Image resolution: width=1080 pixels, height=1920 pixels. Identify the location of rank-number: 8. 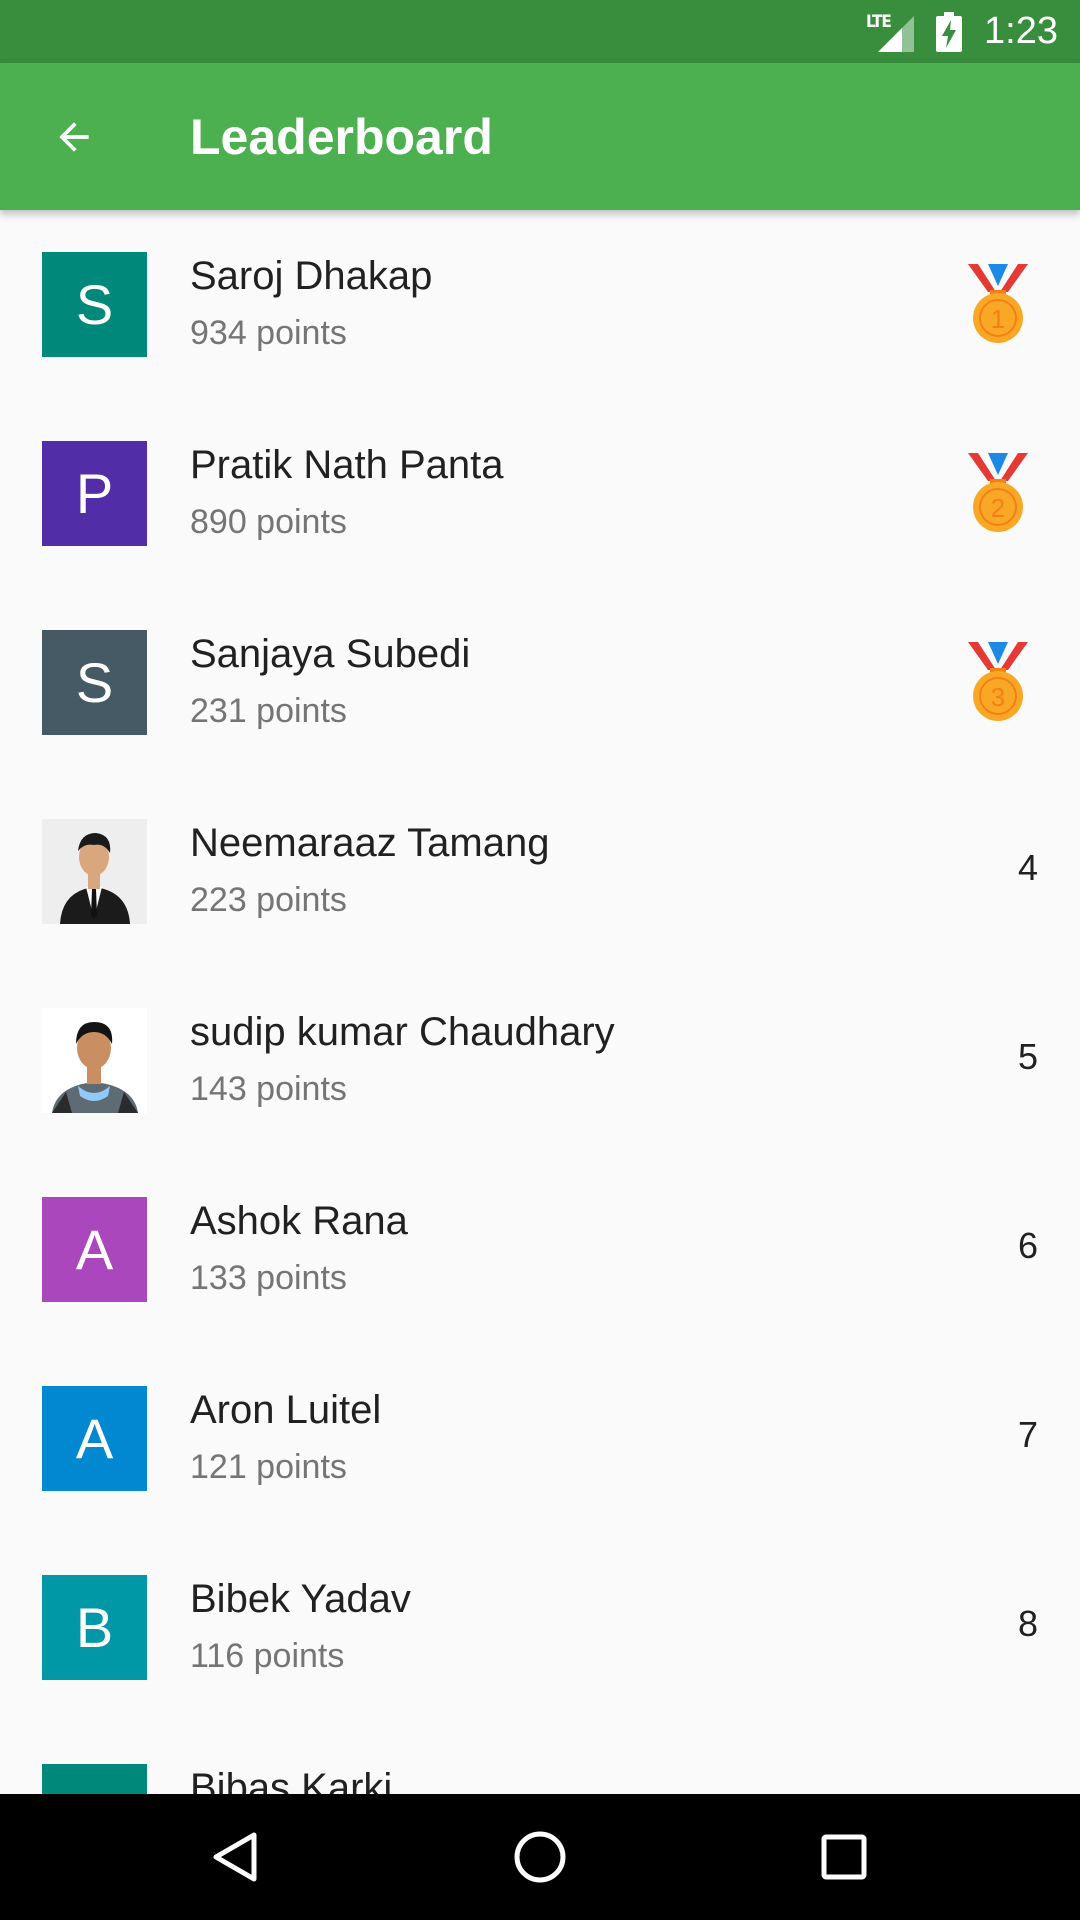
(1027, 1623).